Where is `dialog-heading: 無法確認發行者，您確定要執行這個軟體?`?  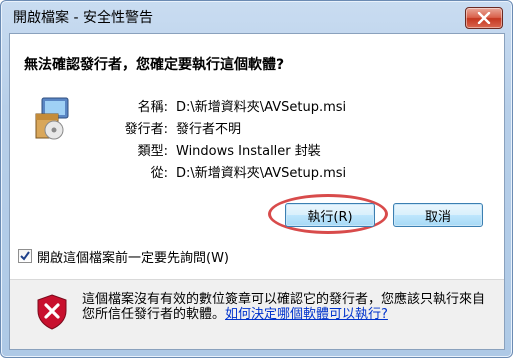
dialog-heading: 無法確認發行者，您確定要執行這個軟體? is located at coordinates (154, 65).